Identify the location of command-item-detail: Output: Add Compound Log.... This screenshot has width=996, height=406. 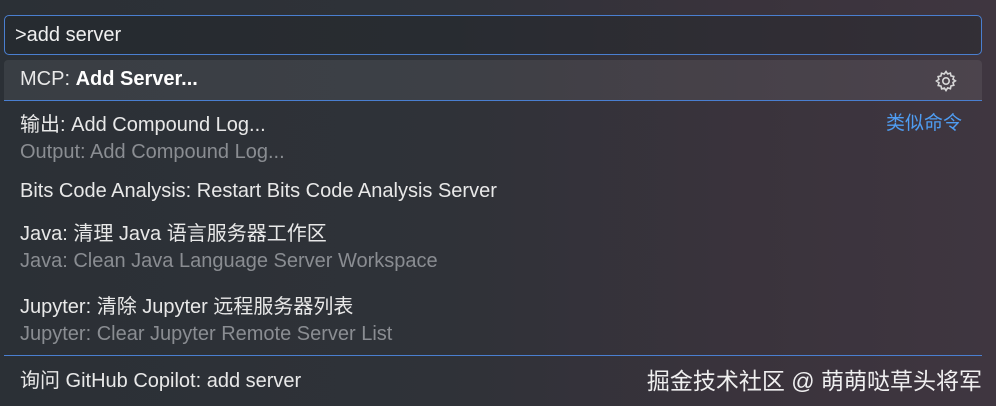
(152, 152).